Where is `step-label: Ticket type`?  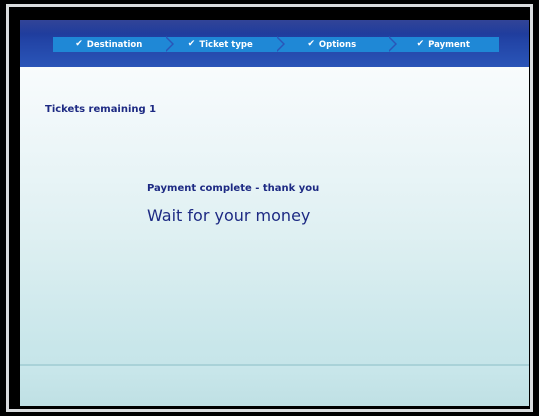
step-label: Ticket type is located at coordinates (226, 44).